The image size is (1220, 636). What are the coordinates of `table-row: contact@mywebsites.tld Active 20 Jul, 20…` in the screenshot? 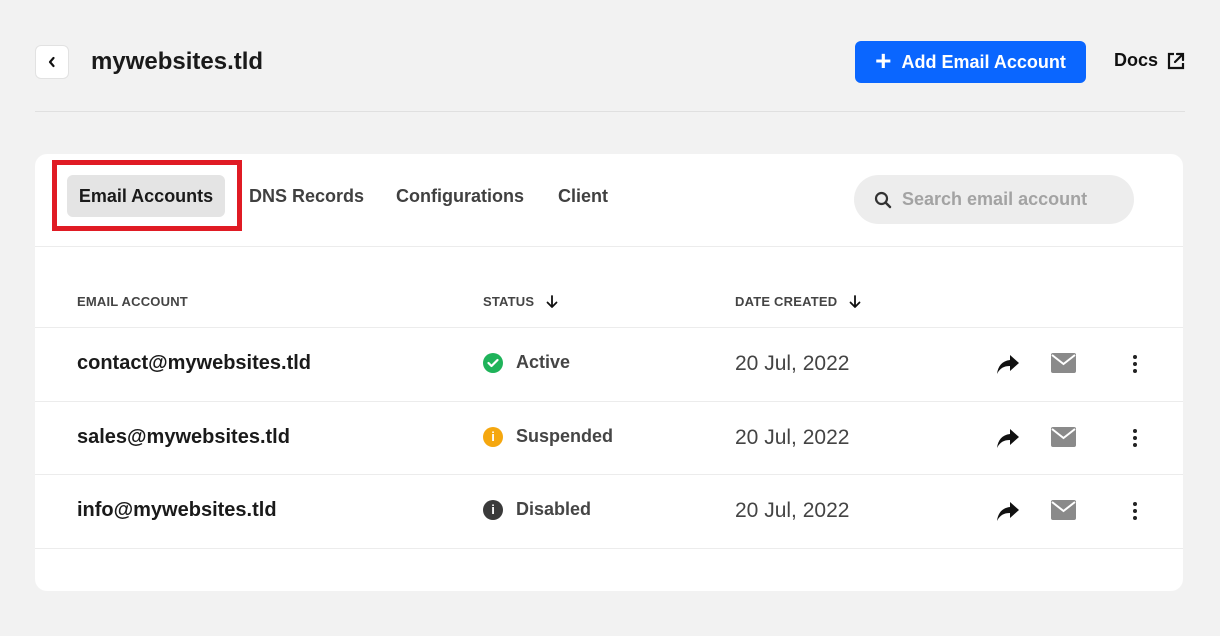 It's located at (609, 364).